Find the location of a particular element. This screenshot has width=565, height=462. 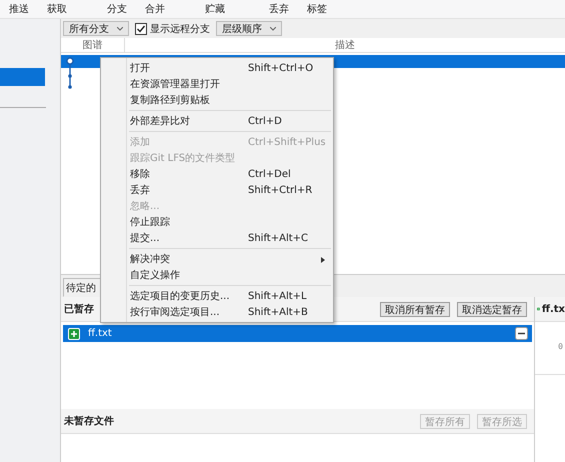

section-title: 未暂存文件 is located at coordinates (89, 421).